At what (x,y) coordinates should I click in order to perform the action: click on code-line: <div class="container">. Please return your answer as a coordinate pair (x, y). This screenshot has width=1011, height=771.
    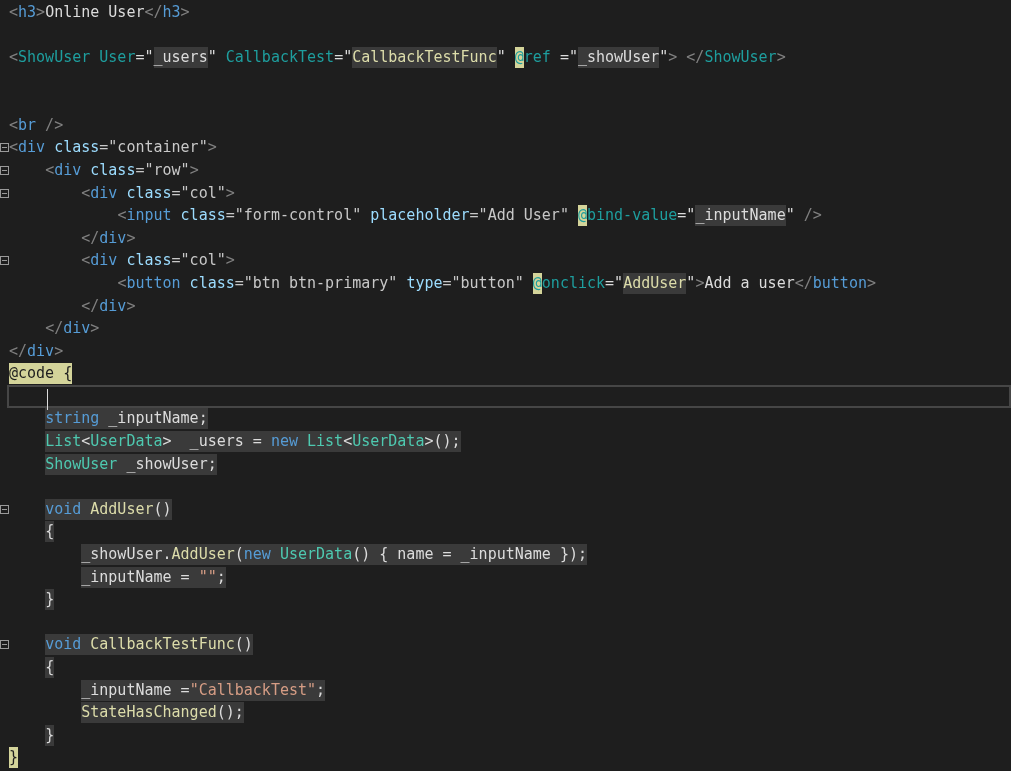
    Looking at the image, I should click on (113, 148).